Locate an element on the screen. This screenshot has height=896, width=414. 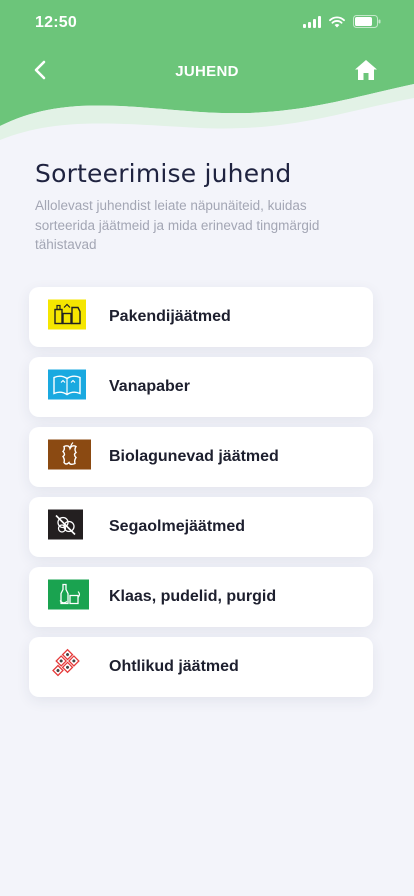
category-item-mixed-waste: Segaolmejäätmed is located at coordinates (201, 527).